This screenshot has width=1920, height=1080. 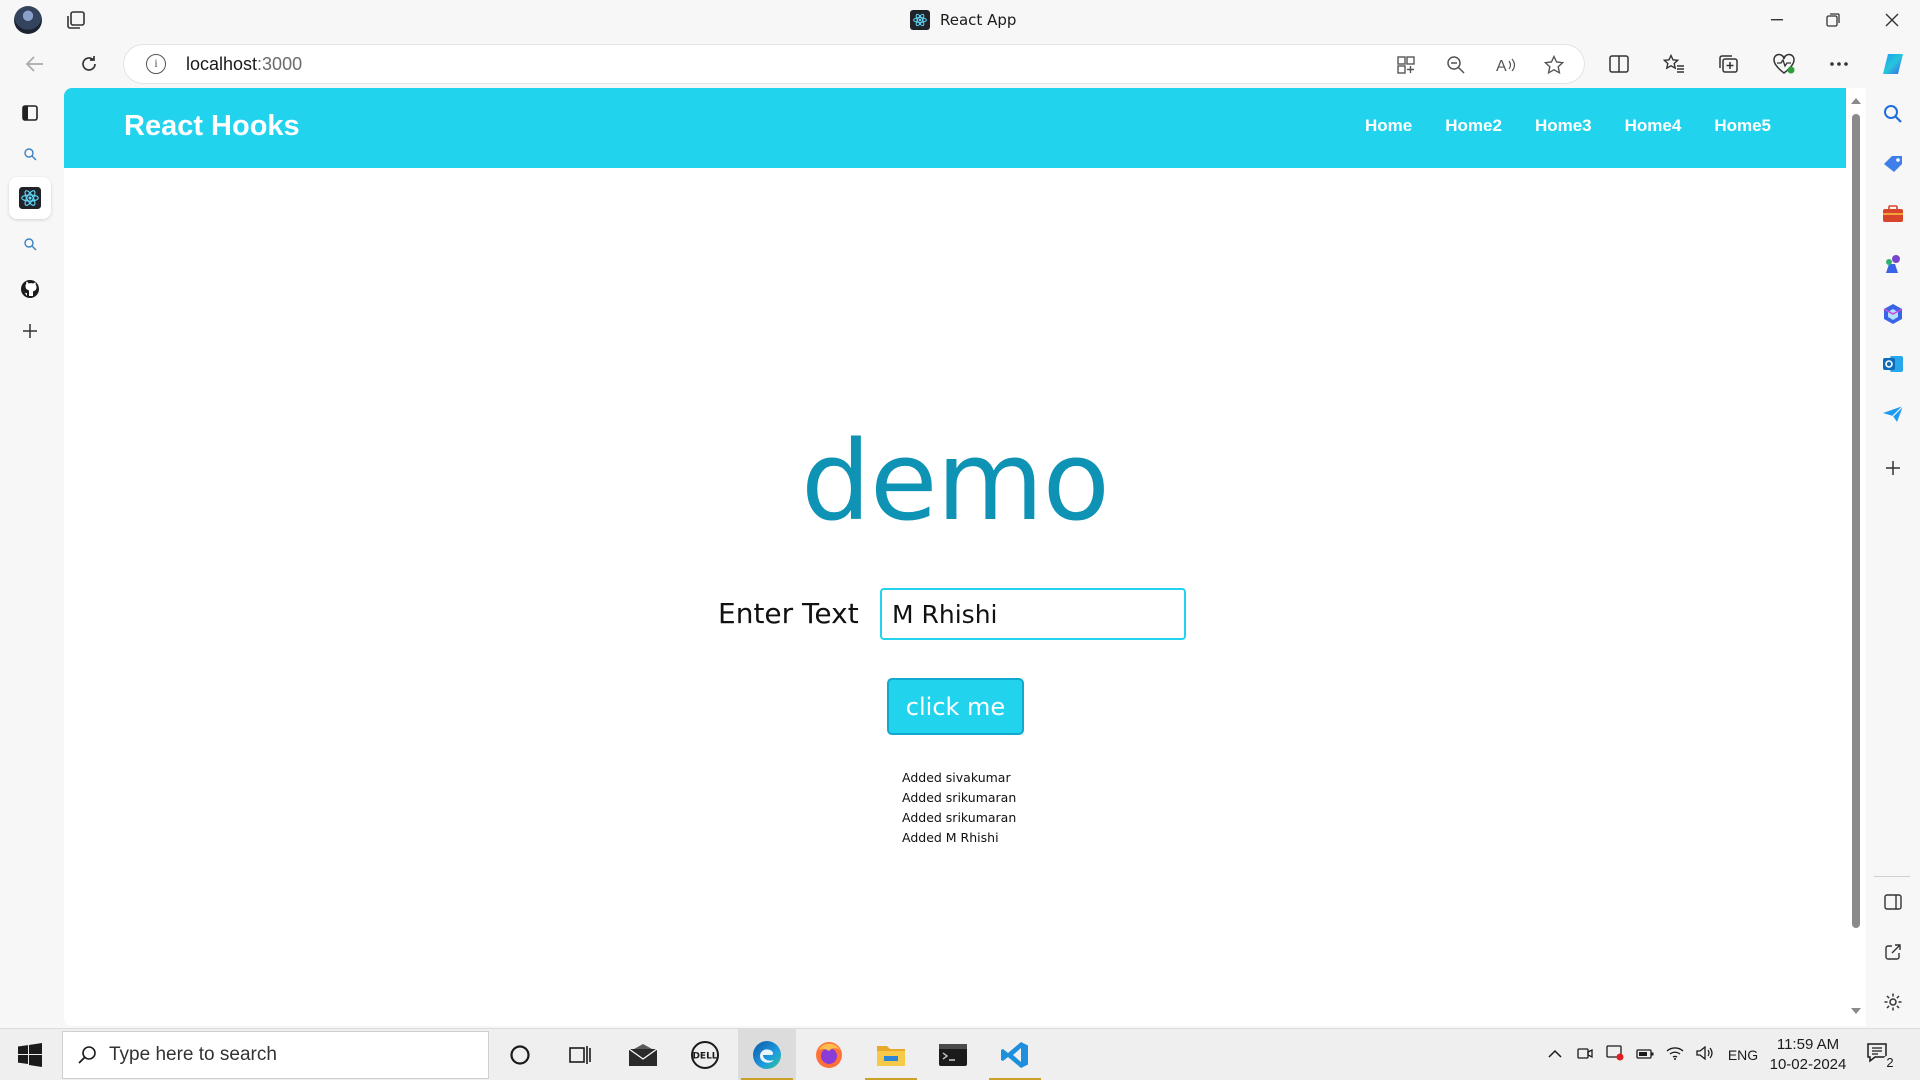 What do you see at coordinates (955, 481) in the screenshot?
I see `page-heading: demo` at bounding box center [955, 481].